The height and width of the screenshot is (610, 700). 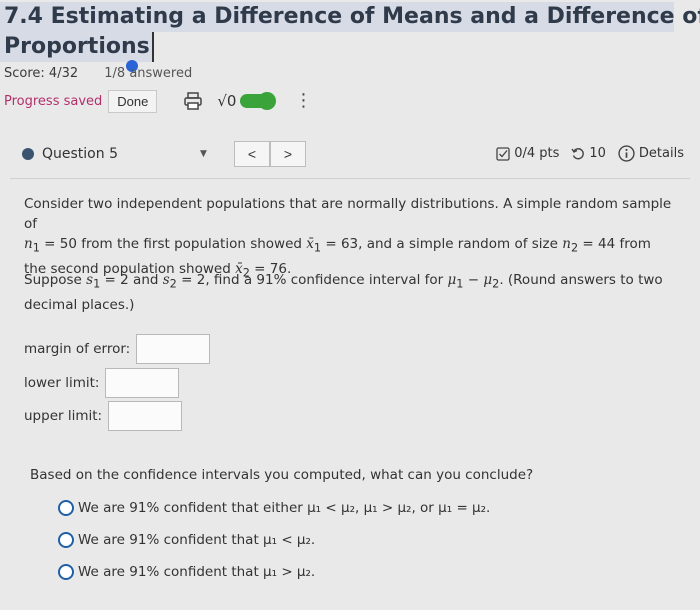 I want to click on title-line-2: Proportions, so click(x=77, y=47).